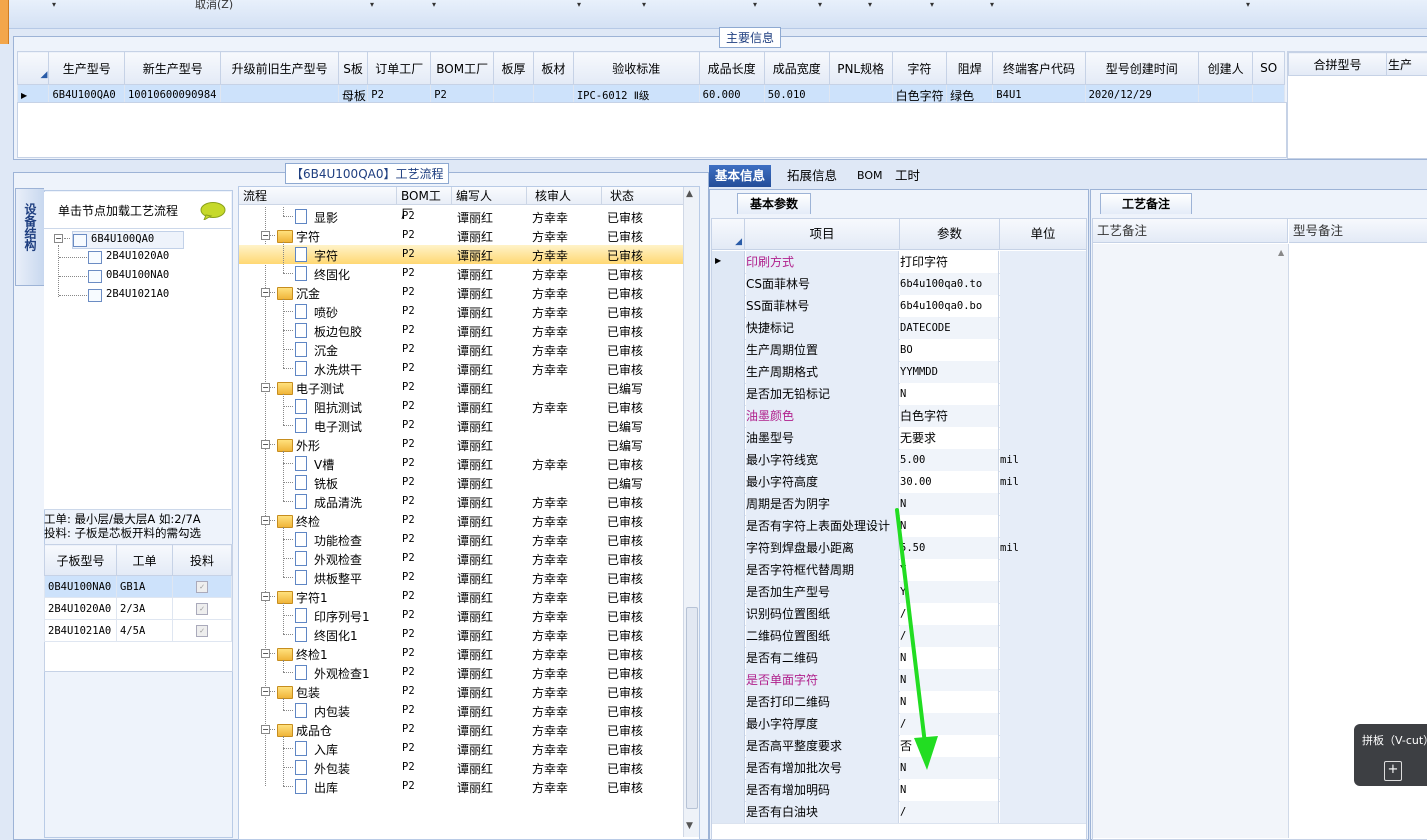  What do you see at coordinates (1358, 231) in the screenshot?
I see `column-header: 型号备注` at bounding box center [1358, 231].